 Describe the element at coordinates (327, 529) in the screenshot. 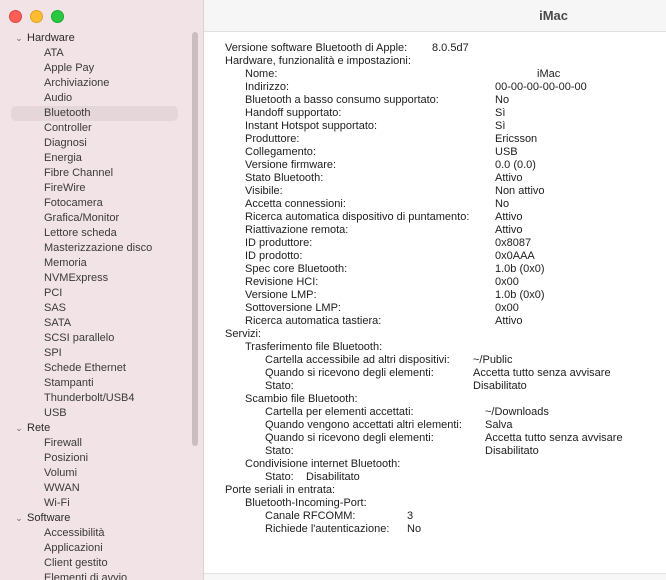

I see `info-label: Richiede l'autenticazione:` at that location.